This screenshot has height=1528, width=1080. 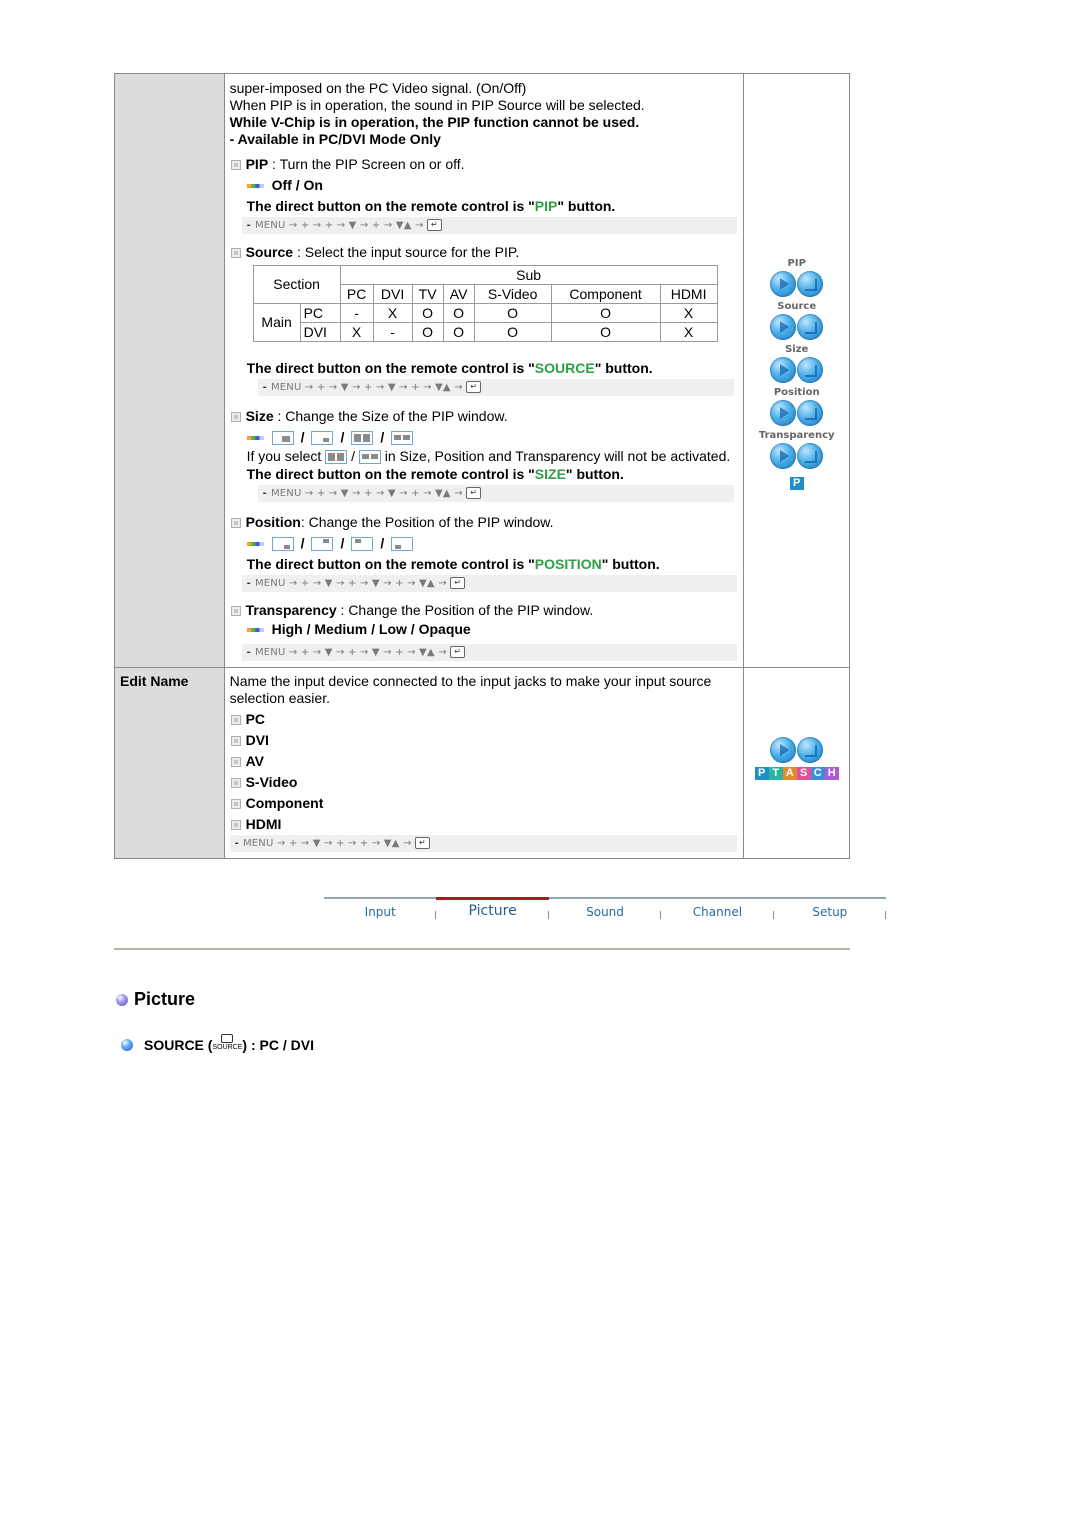 What do you see at coordinates (623, 368) in the screenshot?
I see `direct-suffix: " button.` at bounding box center [623, 368].